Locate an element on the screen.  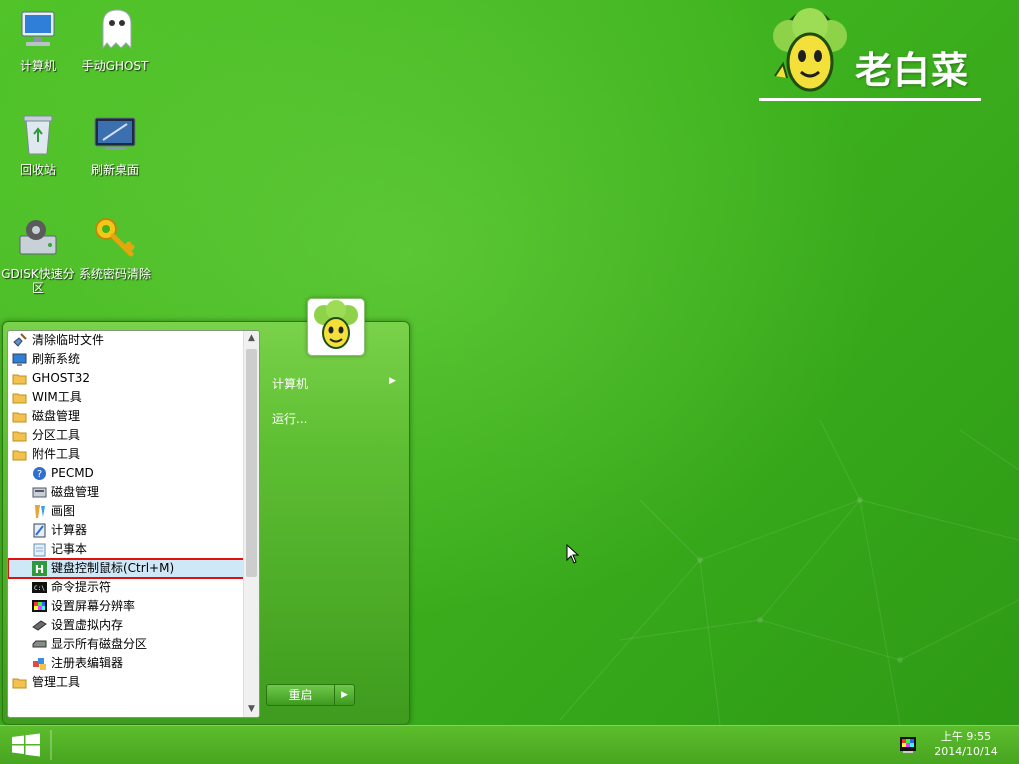
list-item-label: 设置屏幕分辨率 is located at coordinates (93, 606).